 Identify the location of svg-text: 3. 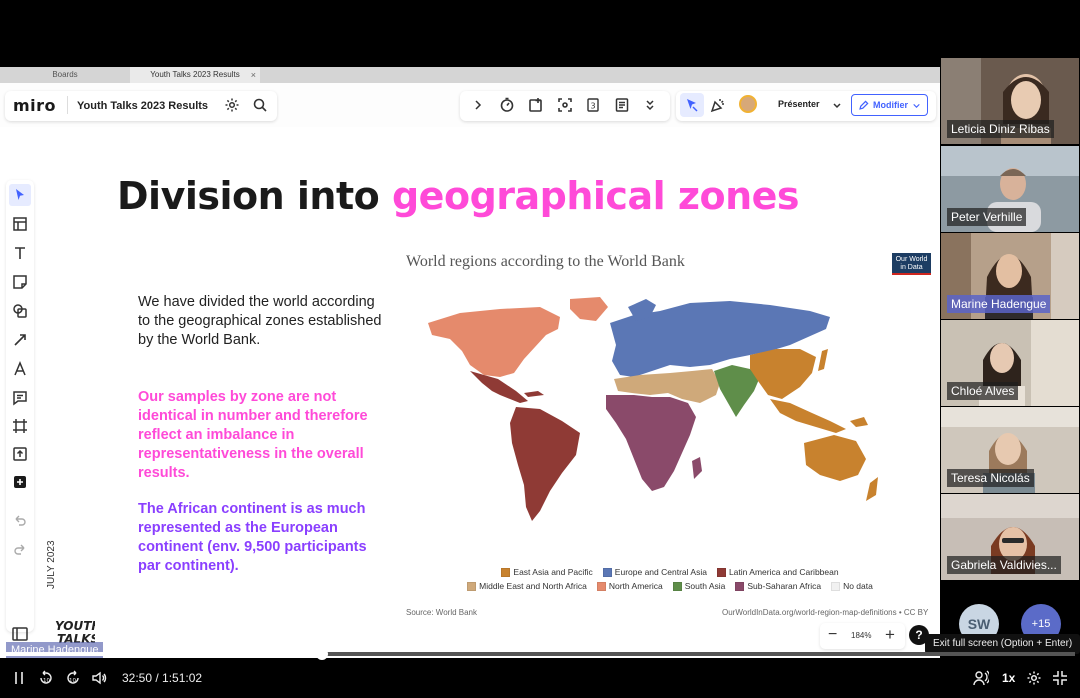
(592, 106).